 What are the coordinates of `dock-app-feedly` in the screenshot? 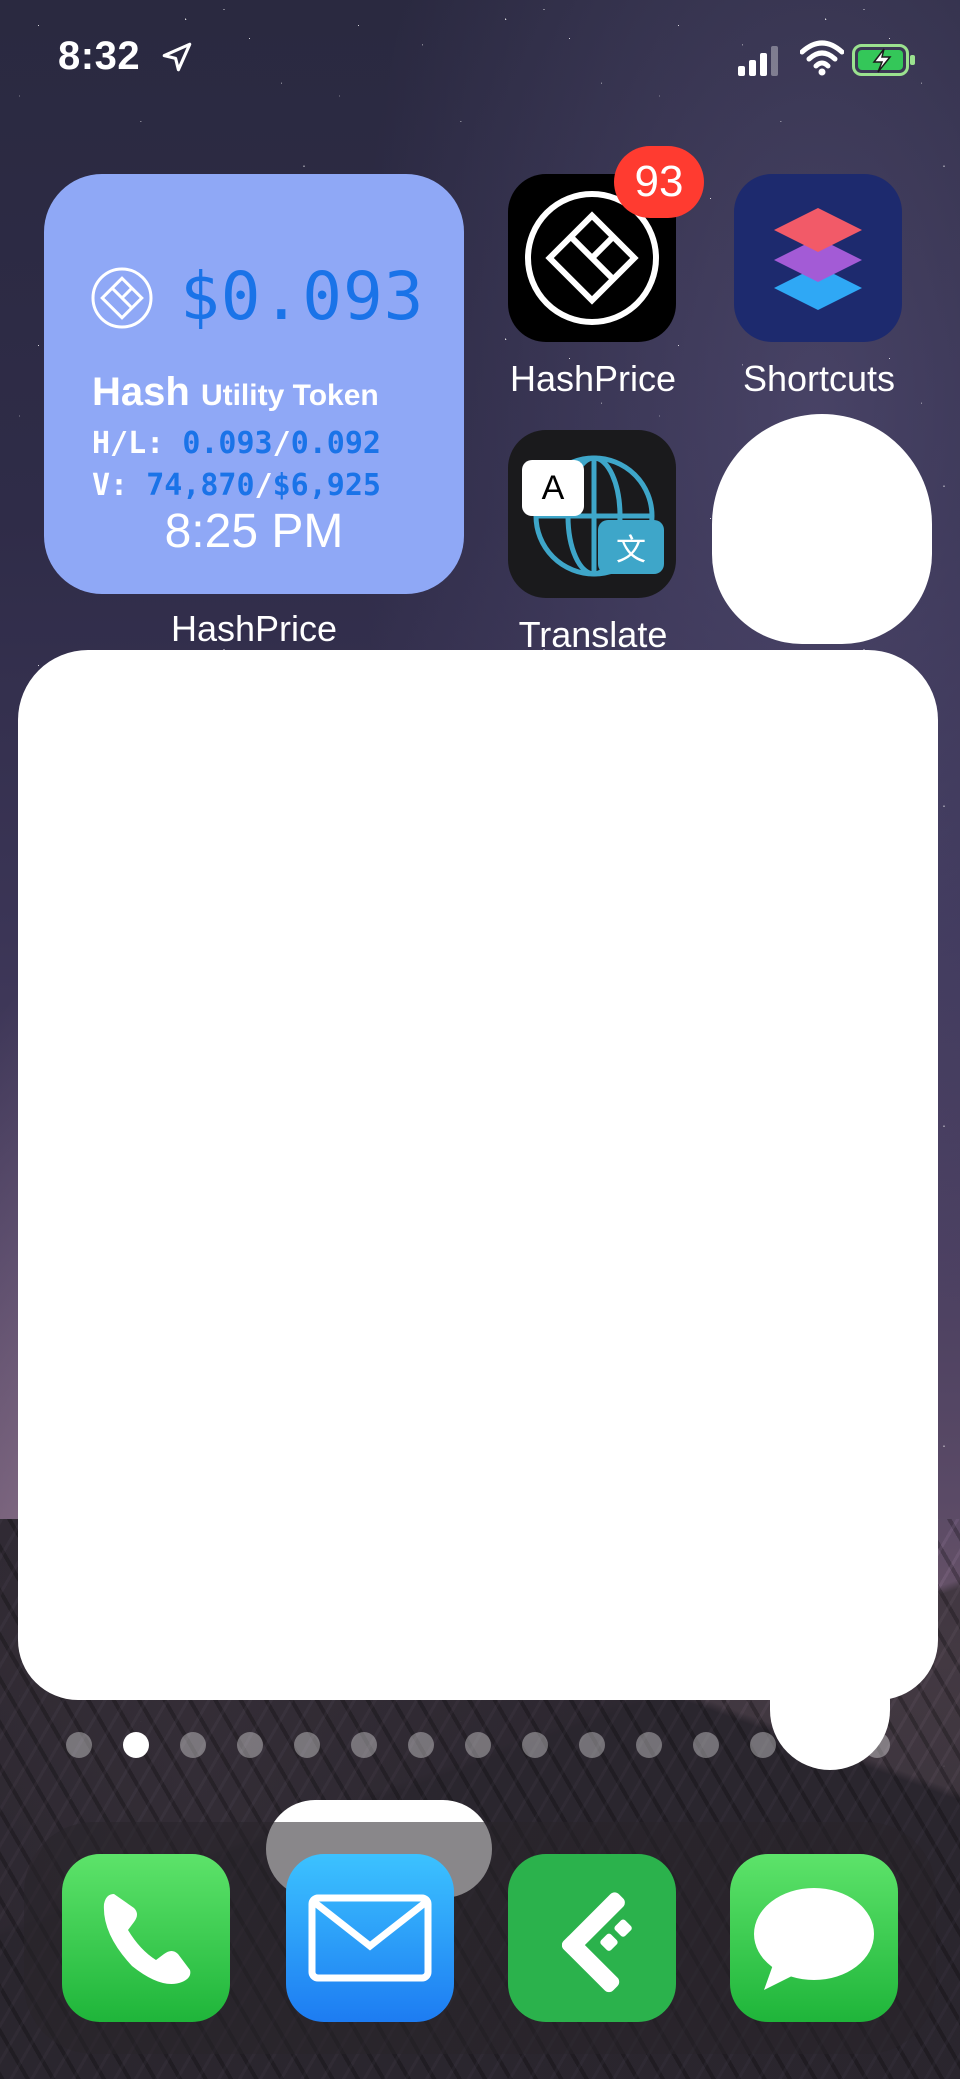 It's located at (592, 1938).